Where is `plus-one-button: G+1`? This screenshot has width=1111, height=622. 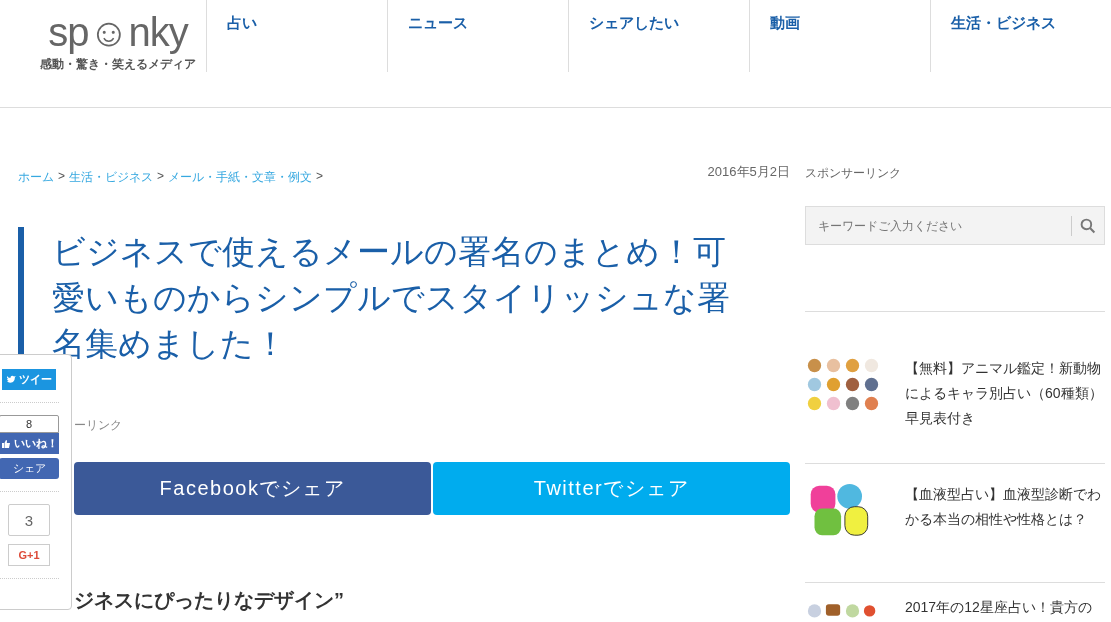 plus-one-button: G+1 is located at coordinates (29, 555).